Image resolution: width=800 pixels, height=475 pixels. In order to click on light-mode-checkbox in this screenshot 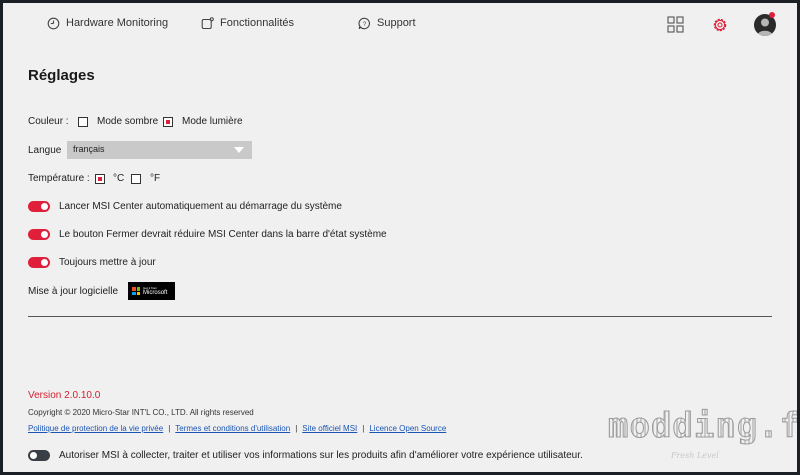, I will do `click(168, 121)`.